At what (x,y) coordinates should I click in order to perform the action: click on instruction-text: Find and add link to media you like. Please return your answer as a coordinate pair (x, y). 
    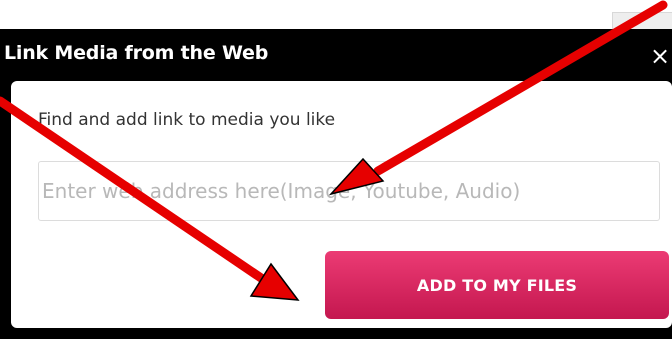
    Looking at the image, I should click on (187, 120).